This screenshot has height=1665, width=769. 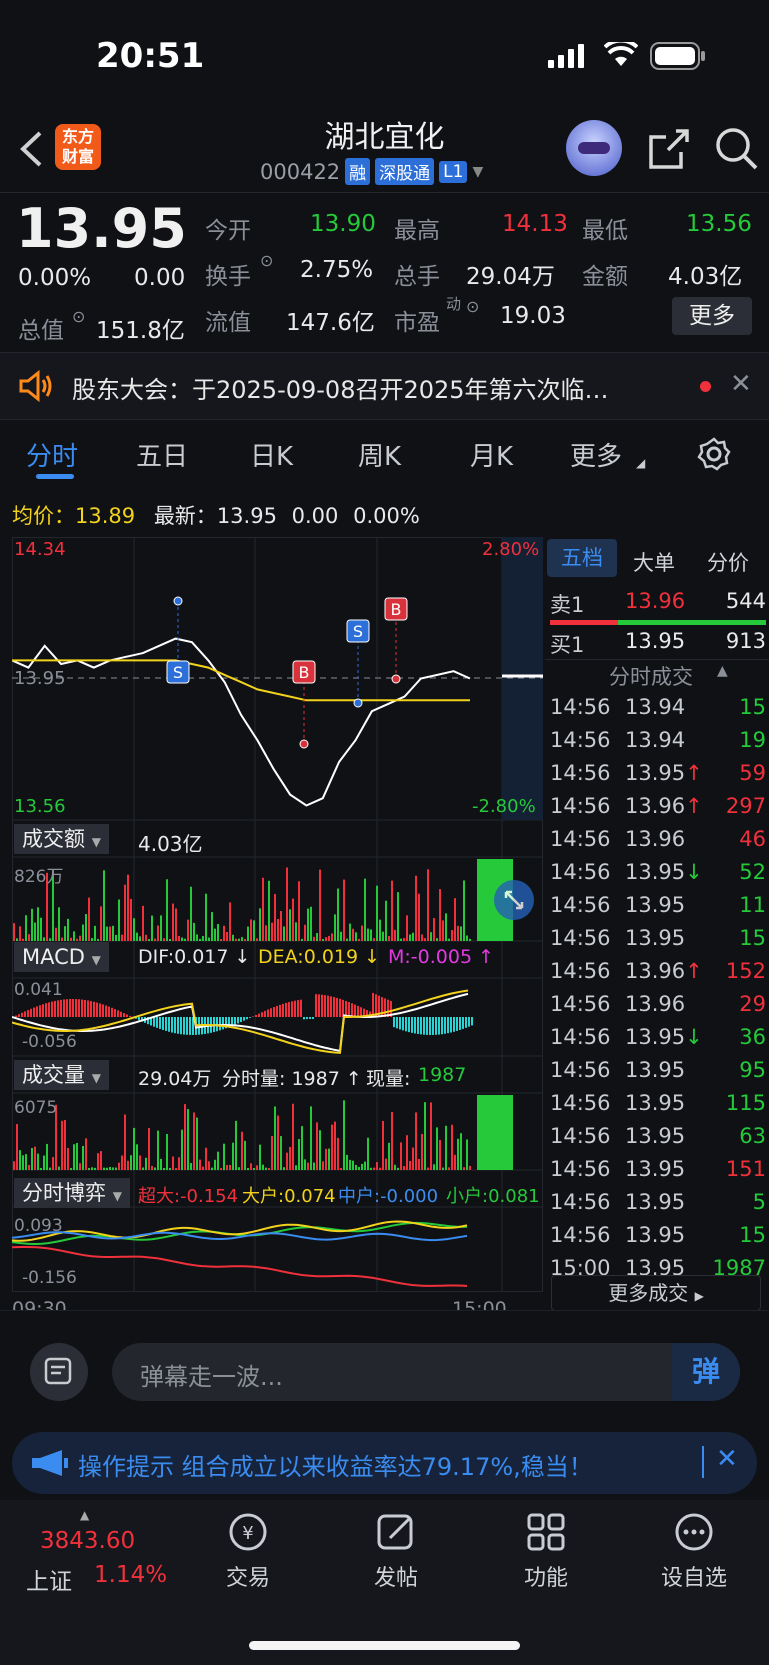 What do you see at coordinates (752, 1037) in the screenshot?
I see `trade-volume: 36` at bounding box center [752, 1037].